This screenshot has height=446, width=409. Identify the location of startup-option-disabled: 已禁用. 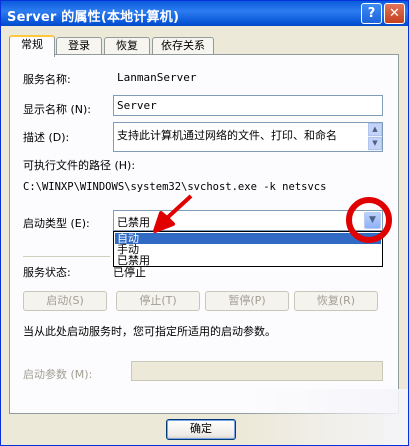
(248, 260).